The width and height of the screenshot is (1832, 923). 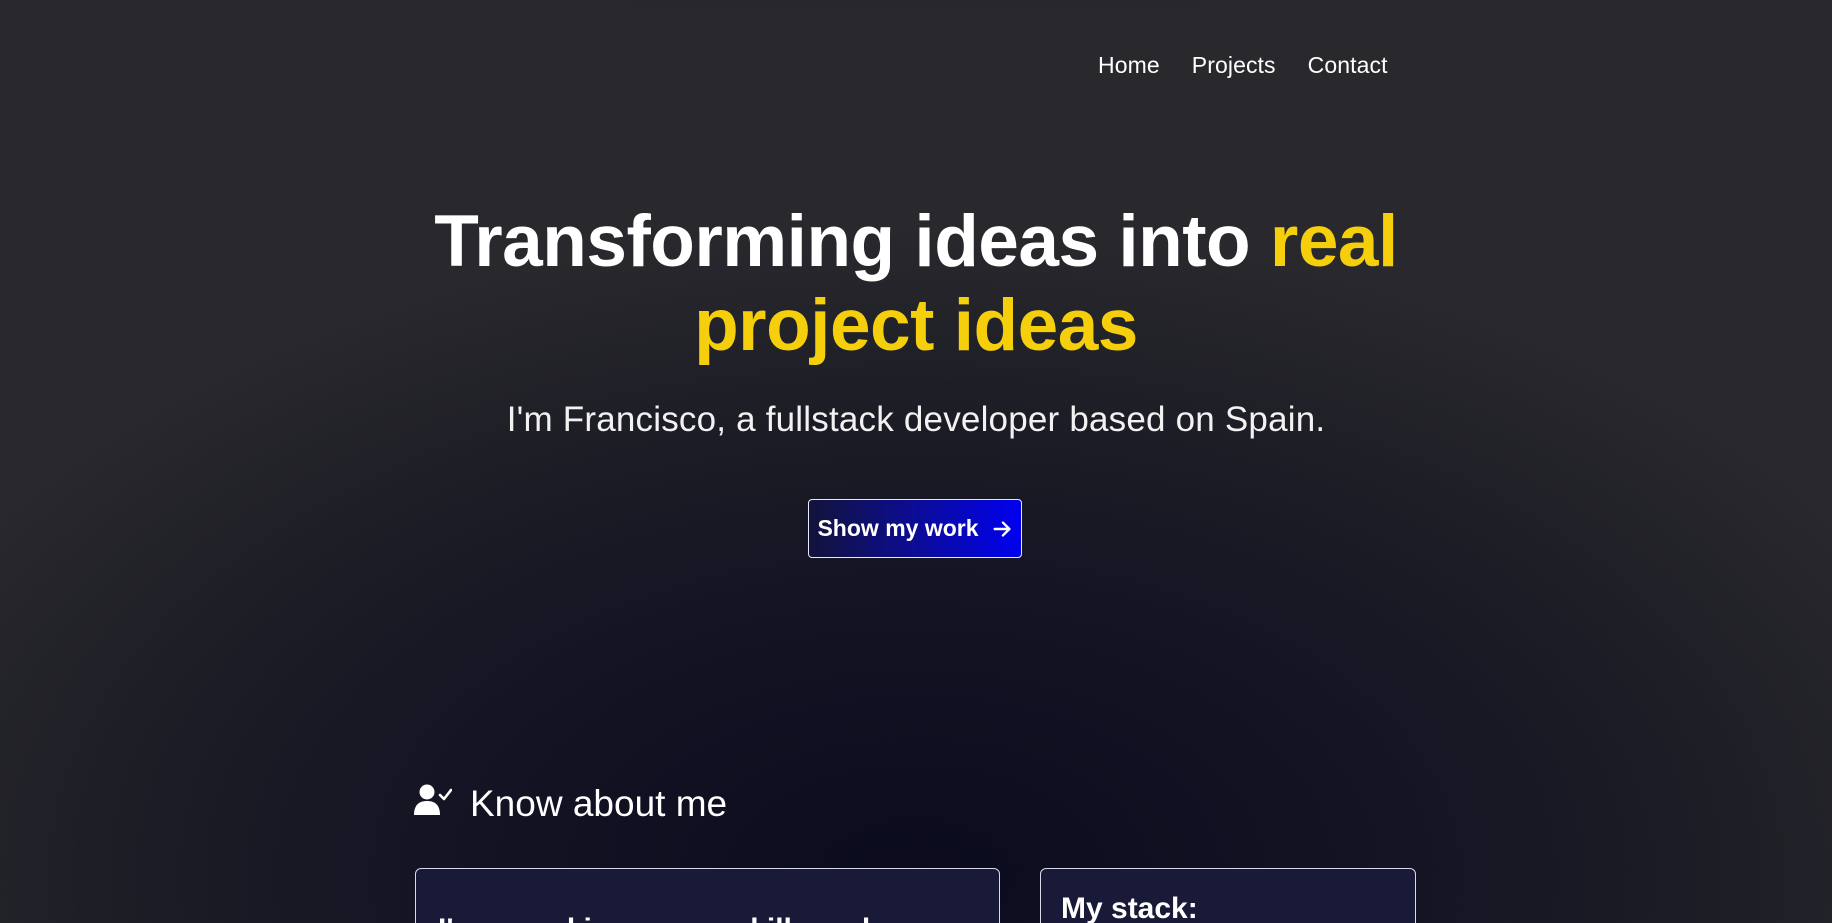 What do you see at coordinates (852, 241) in the screenshot?
I see `hero-title-text: Transforming ideas into` at bounding box center [852, 241].